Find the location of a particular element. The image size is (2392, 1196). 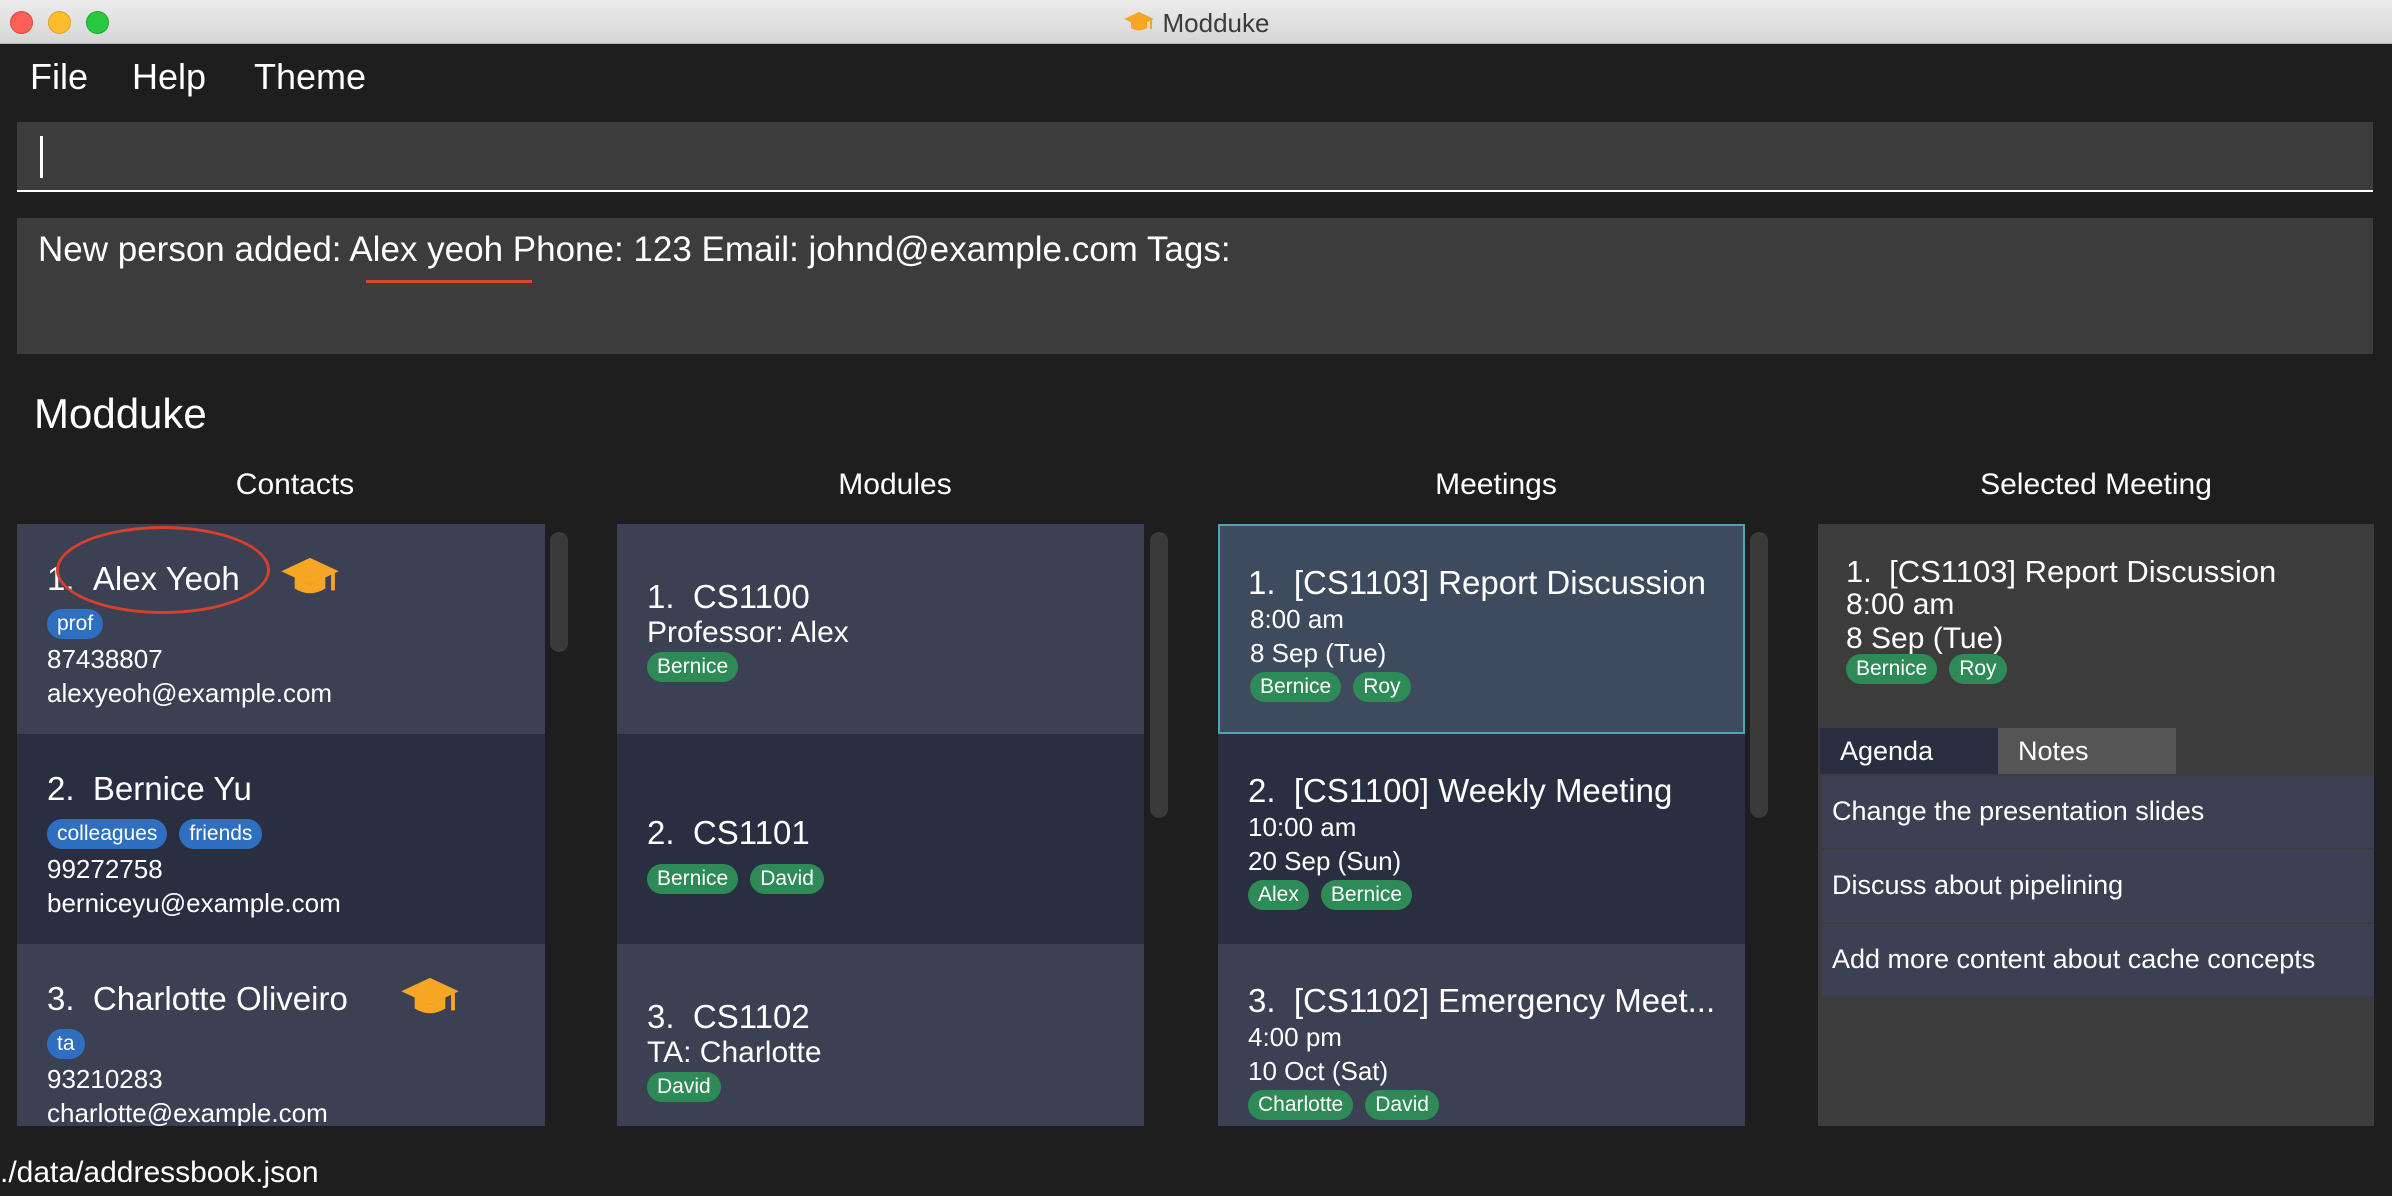

meeting-time: 8:00 am is located at coordinates (1297, 619).